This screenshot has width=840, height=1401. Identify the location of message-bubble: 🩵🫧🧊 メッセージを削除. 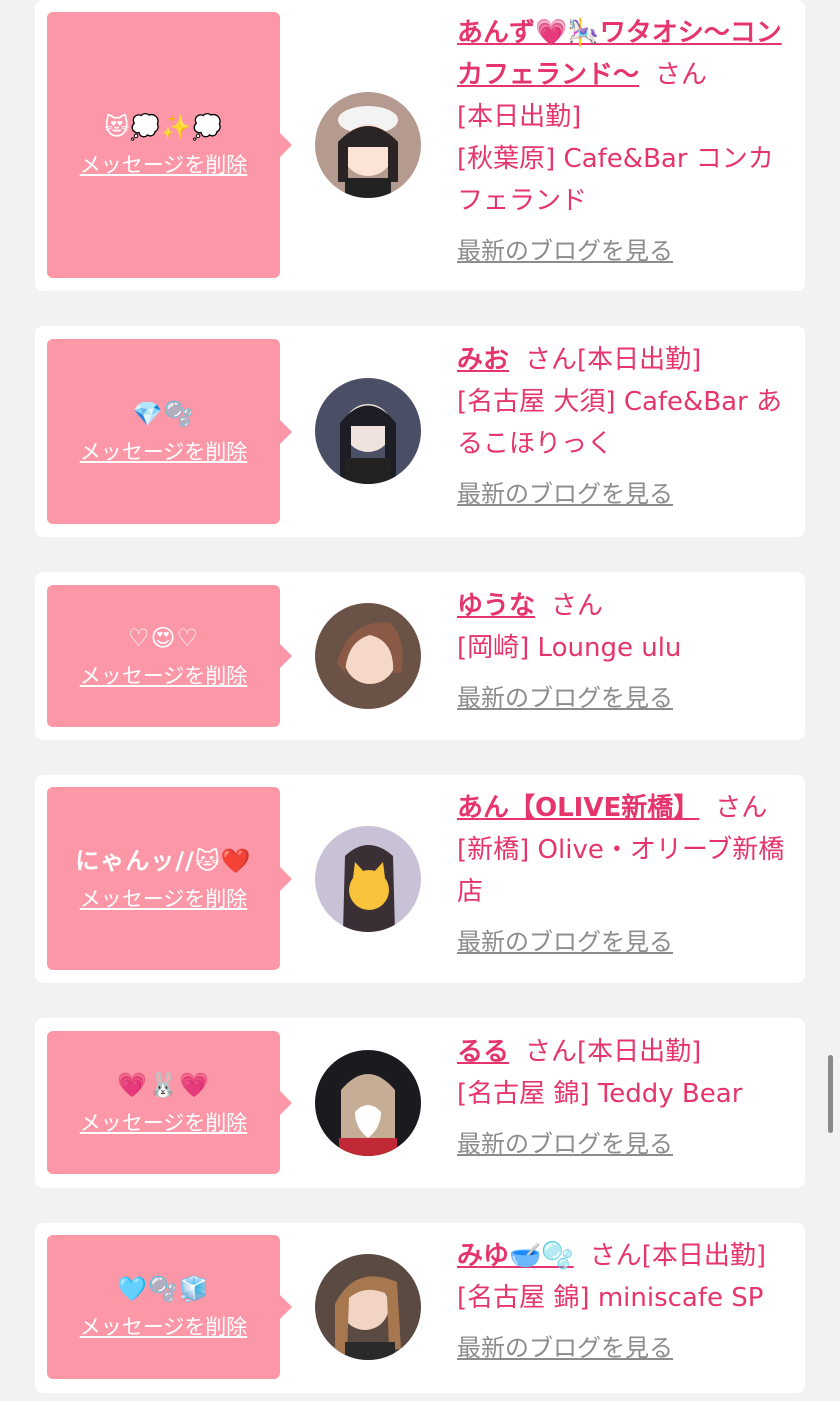
(169, 1307).